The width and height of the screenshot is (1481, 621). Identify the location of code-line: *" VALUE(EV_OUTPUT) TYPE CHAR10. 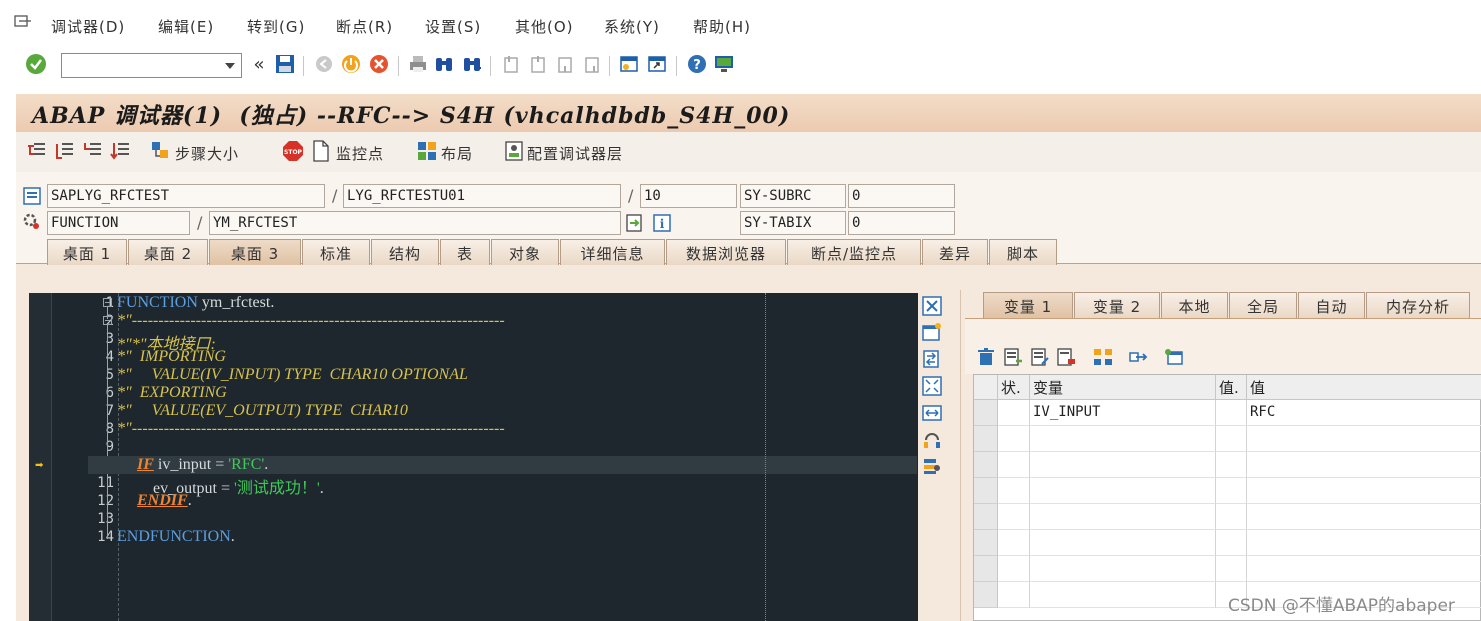
(262, 411).